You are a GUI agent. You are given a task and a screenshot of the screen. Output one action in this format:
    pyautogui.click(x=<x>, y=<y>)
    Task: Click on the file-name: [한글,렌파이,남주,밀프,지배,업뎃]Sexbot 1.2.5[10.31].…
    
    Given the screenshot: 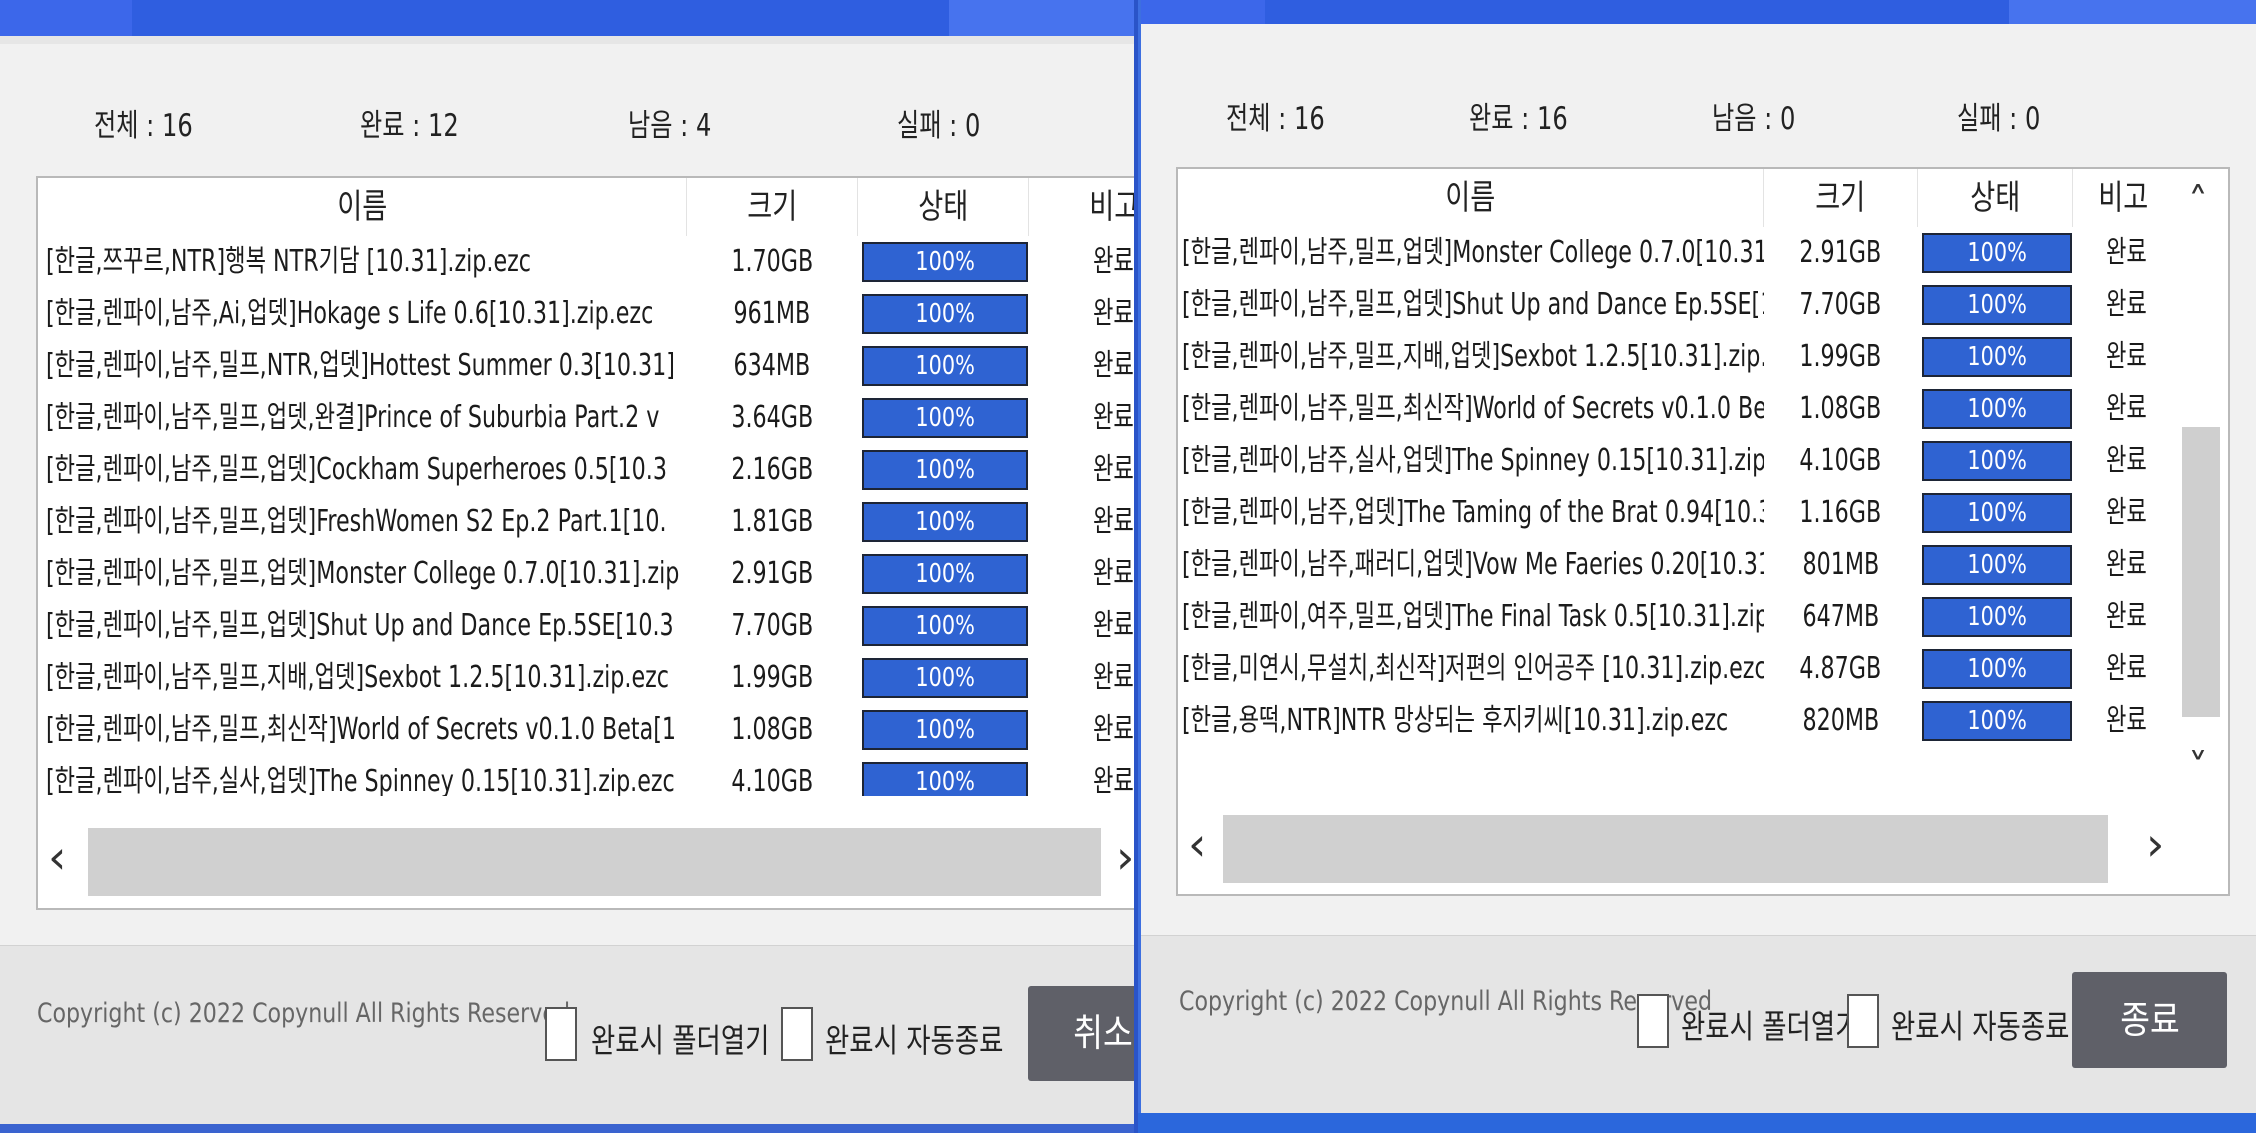 What is the action you would take?
    pyautogui.click(x=357, y=677)
    